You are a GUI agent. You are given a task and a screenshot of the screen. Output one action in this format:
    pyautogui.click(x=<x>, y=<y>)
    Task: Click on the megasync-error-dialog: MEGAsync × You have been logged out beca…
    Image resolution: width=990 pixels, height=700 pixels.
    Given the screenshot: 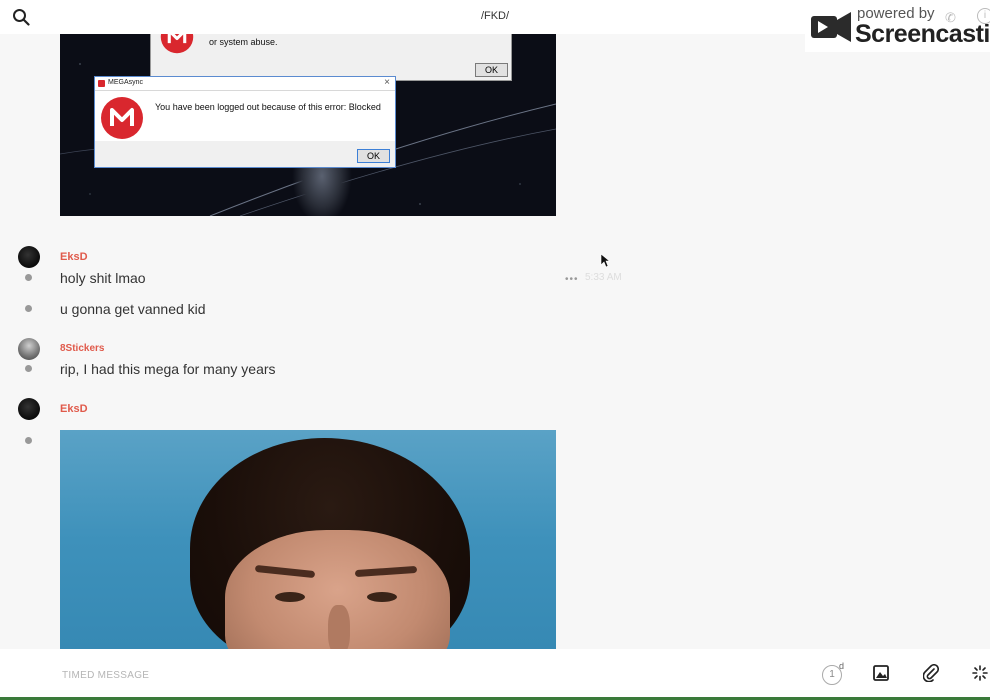 What is the action you would take?
    pyautogui.click(x=245, y=122)
    